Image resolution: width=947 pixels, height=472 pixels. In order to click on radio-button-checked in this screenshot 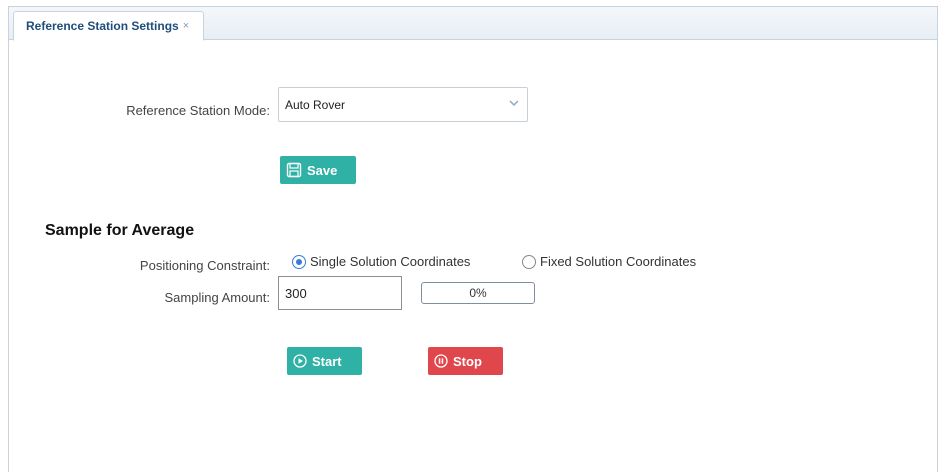, I will do `click(299, 261)`.